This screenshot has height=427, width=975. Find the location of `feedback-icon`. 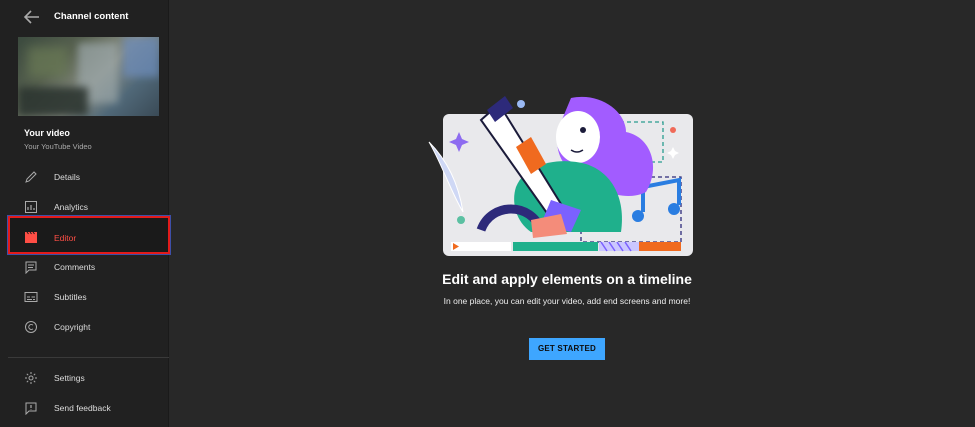

feedback-icon is located at coordinates (31, 408).